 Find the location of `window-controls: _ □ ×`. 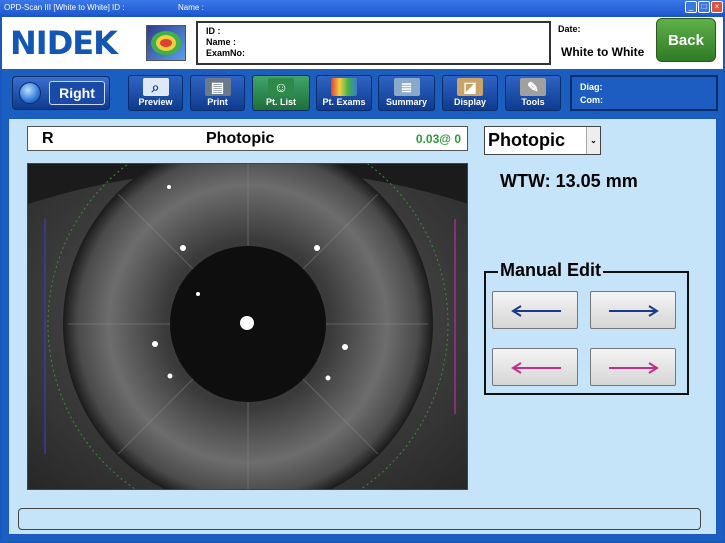

window-controls: _ □ × is located at coordinates (704, 7).